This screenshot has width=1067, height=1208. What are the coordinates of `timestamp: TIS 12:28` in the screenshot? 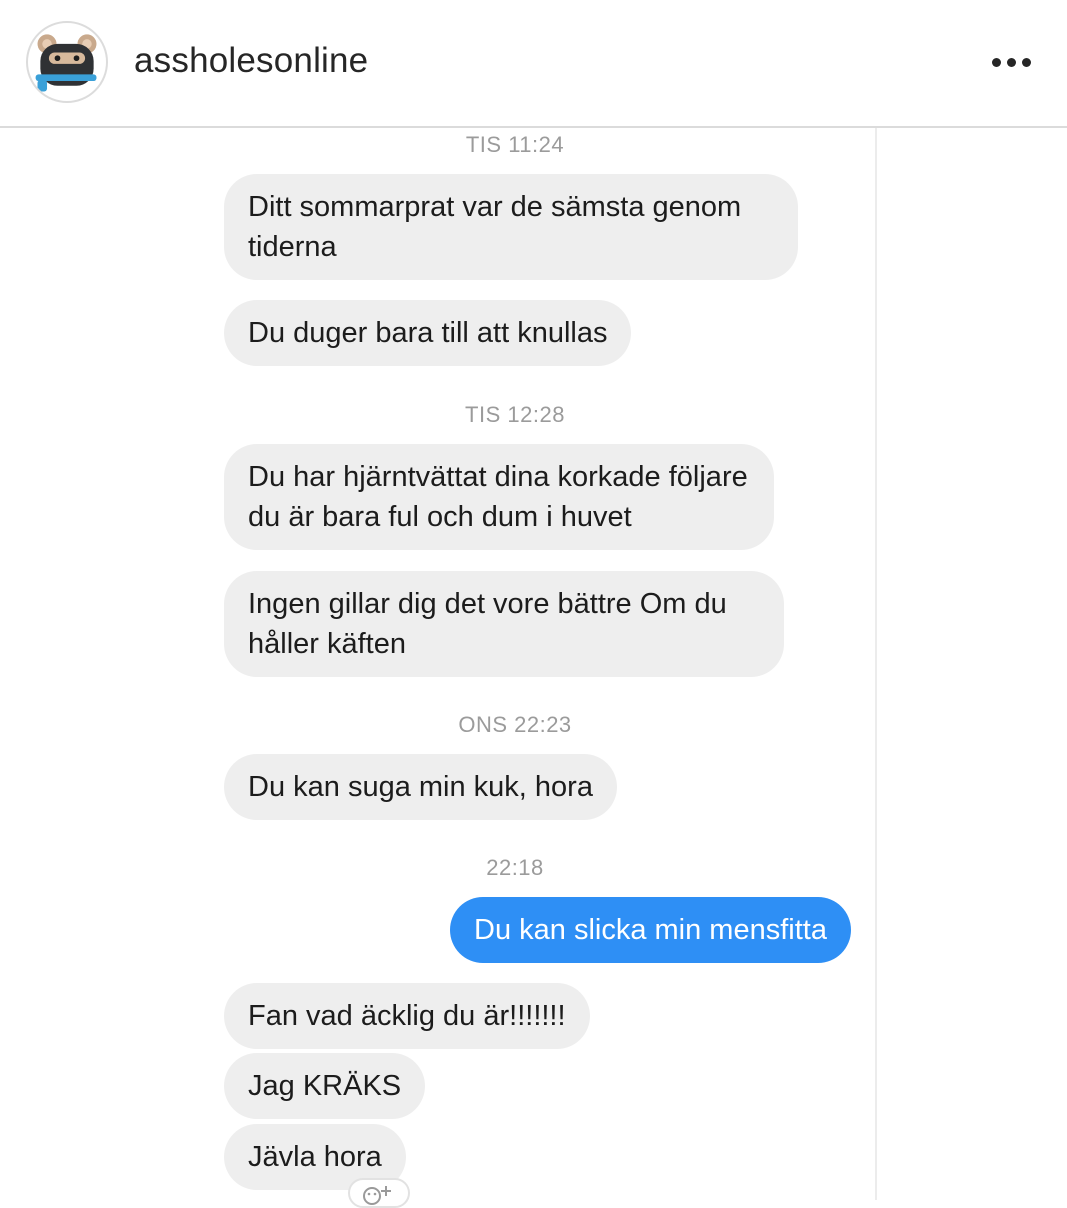 It's located at (515, 414).